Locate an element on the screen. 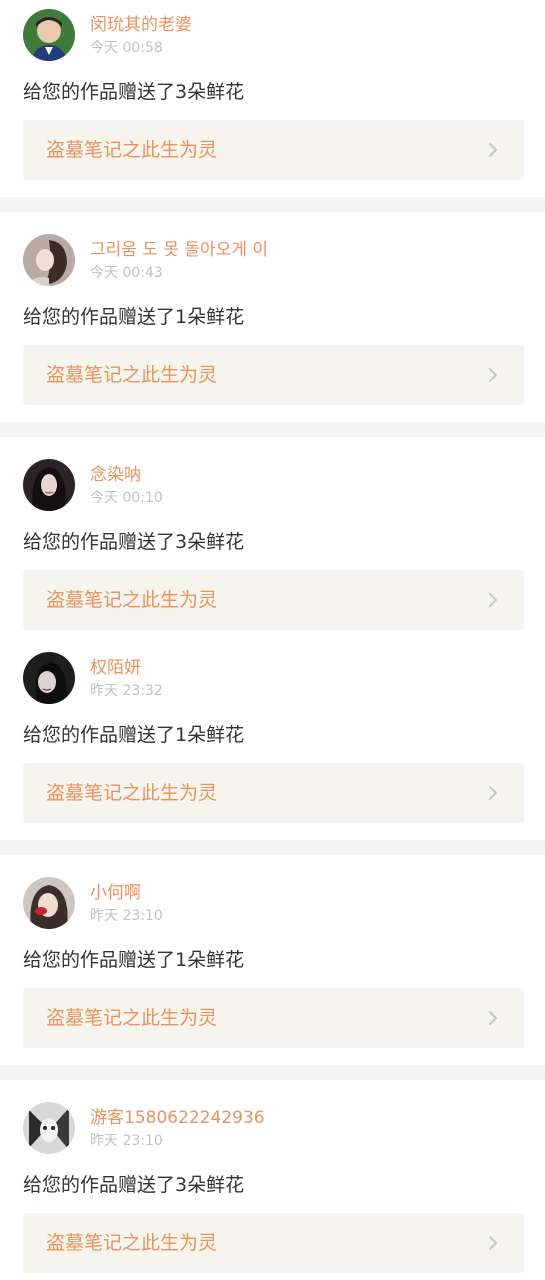 The image size is (545, 1280). timestamp: 今天 00:58 is located at coordinates (126, 48).